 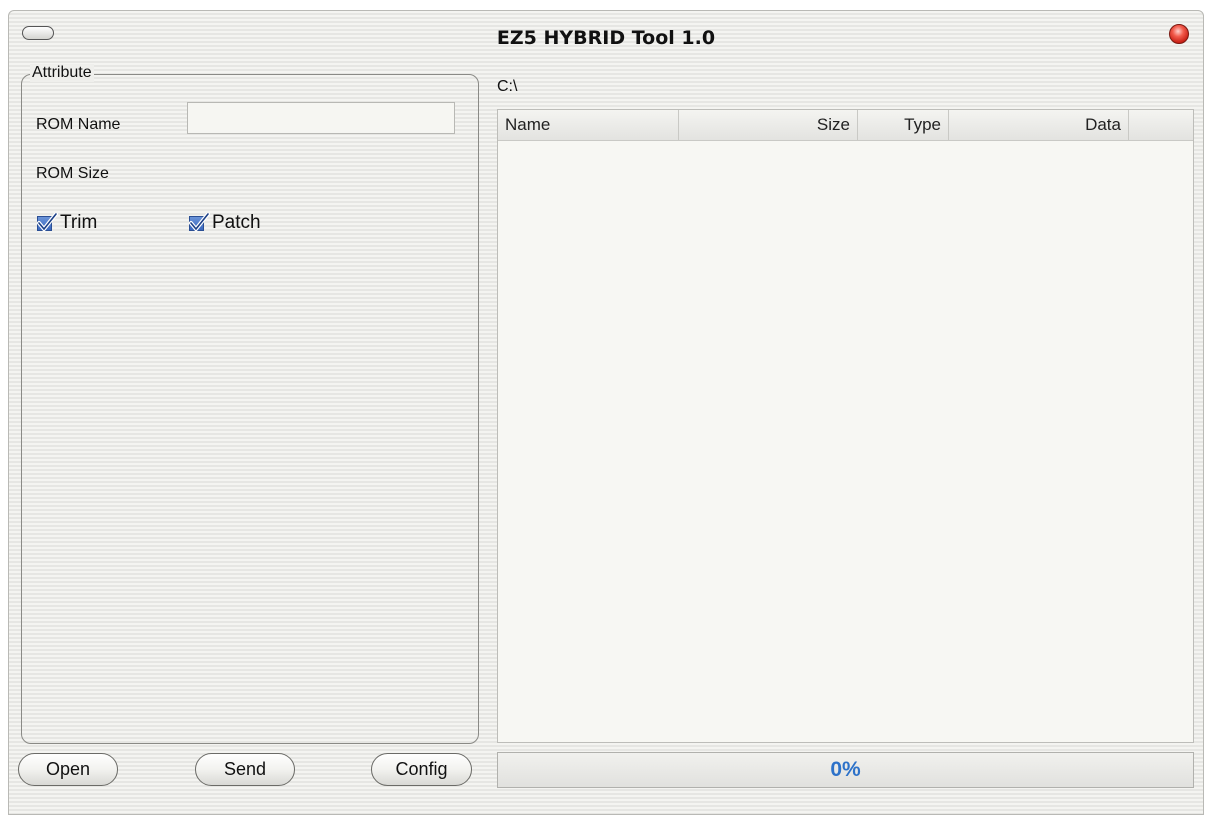 I want to click on file-list-header: Name Size Type Data, so click(x=845, y=125).